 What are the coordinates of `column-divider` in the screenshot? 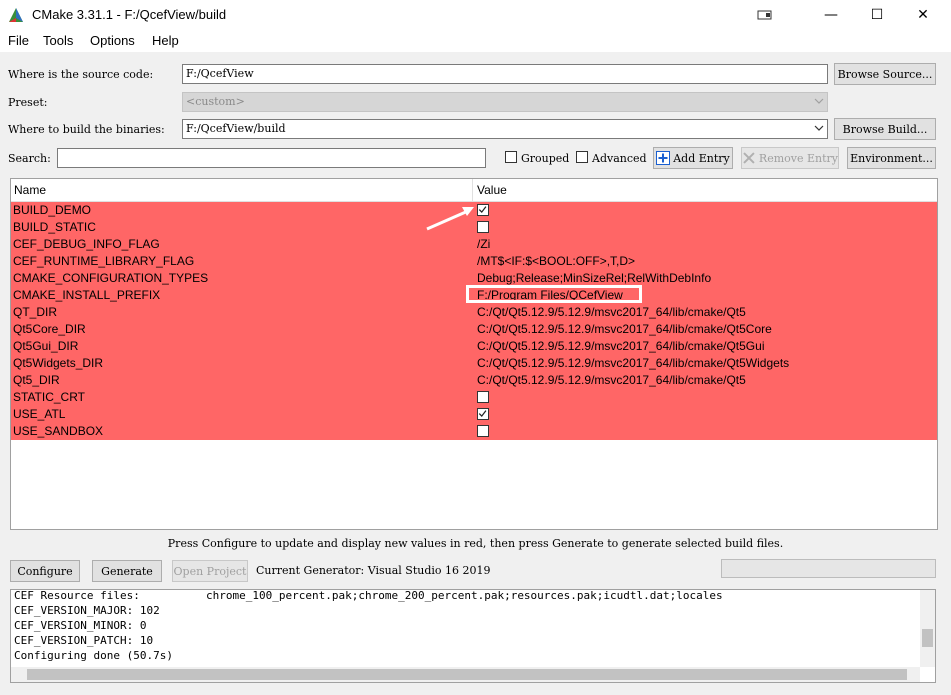 It's located at (472, 190).